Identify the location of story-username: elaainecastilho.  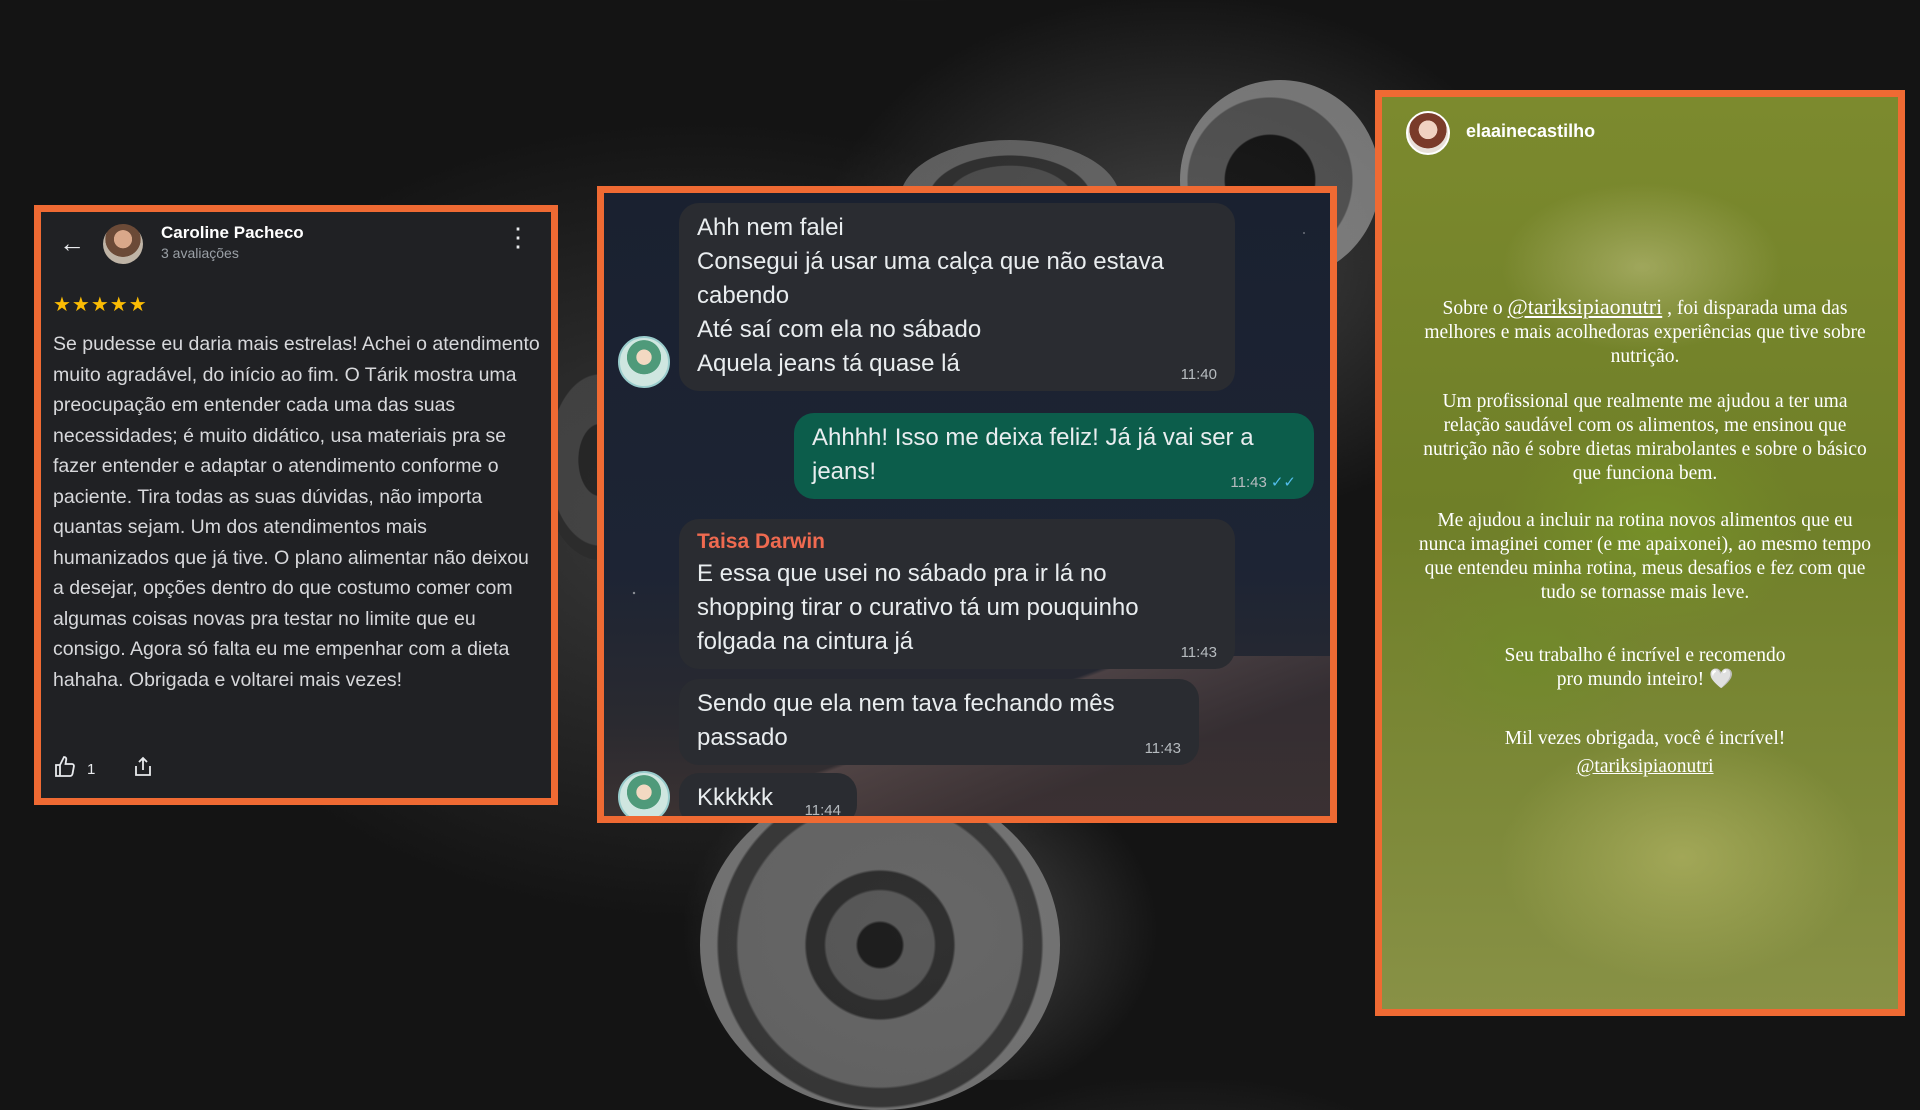
(1530, 131).